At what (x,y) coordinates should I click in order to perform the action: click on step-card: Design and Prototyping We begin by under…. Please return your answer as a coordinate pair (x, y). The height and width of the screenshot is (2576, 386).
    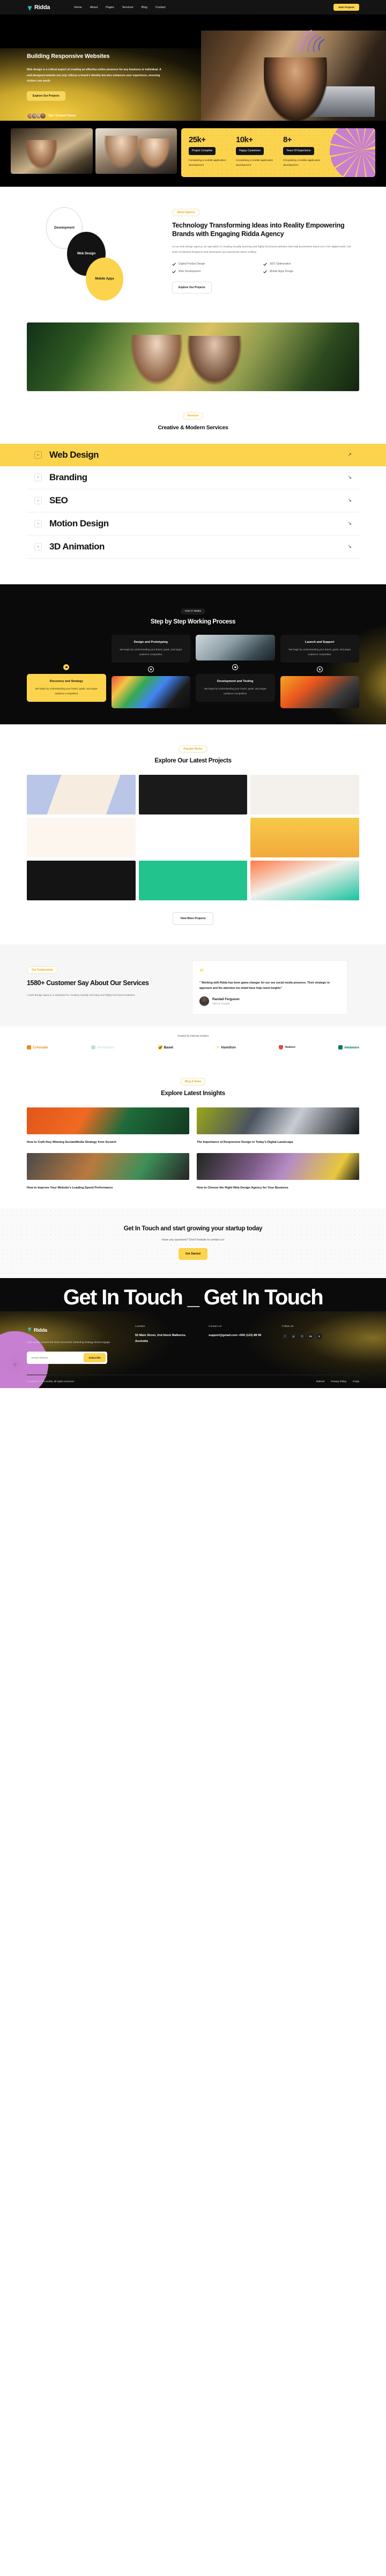
    Looking at the image, I should click on (150, 648).